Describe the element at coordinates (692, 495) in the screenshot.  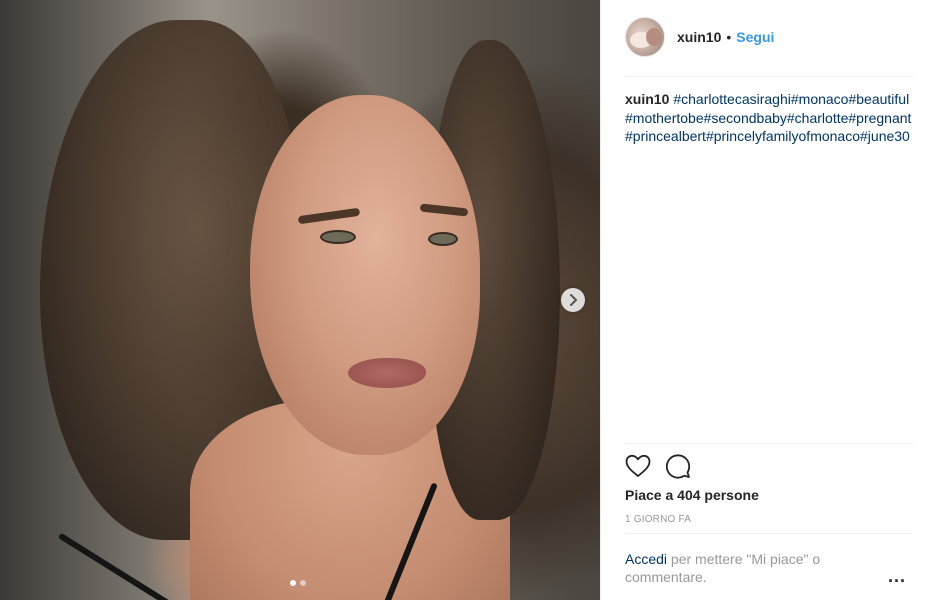
I see `likes-count: Piace a 404 persone` at that location.